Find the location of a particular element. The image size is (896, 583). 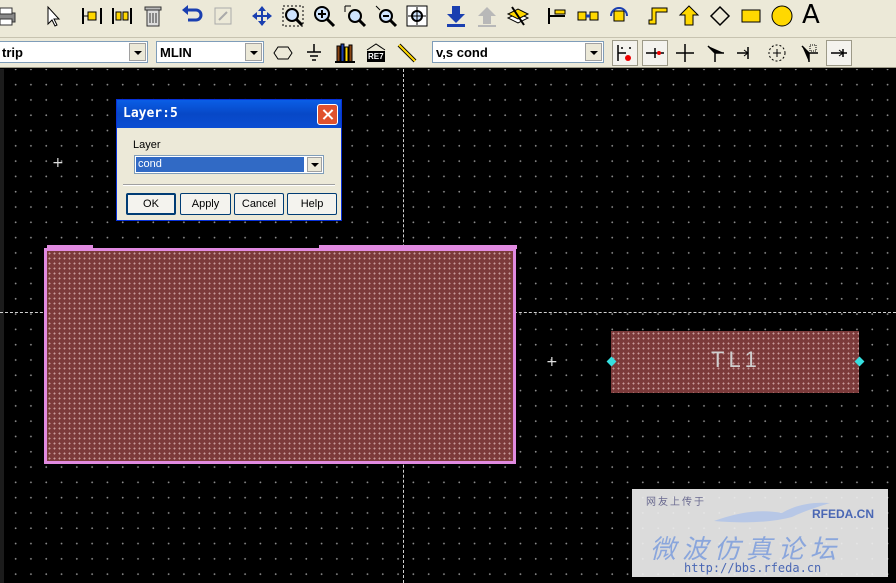

snap-midpoint-button is located at coordinates (655, 53).